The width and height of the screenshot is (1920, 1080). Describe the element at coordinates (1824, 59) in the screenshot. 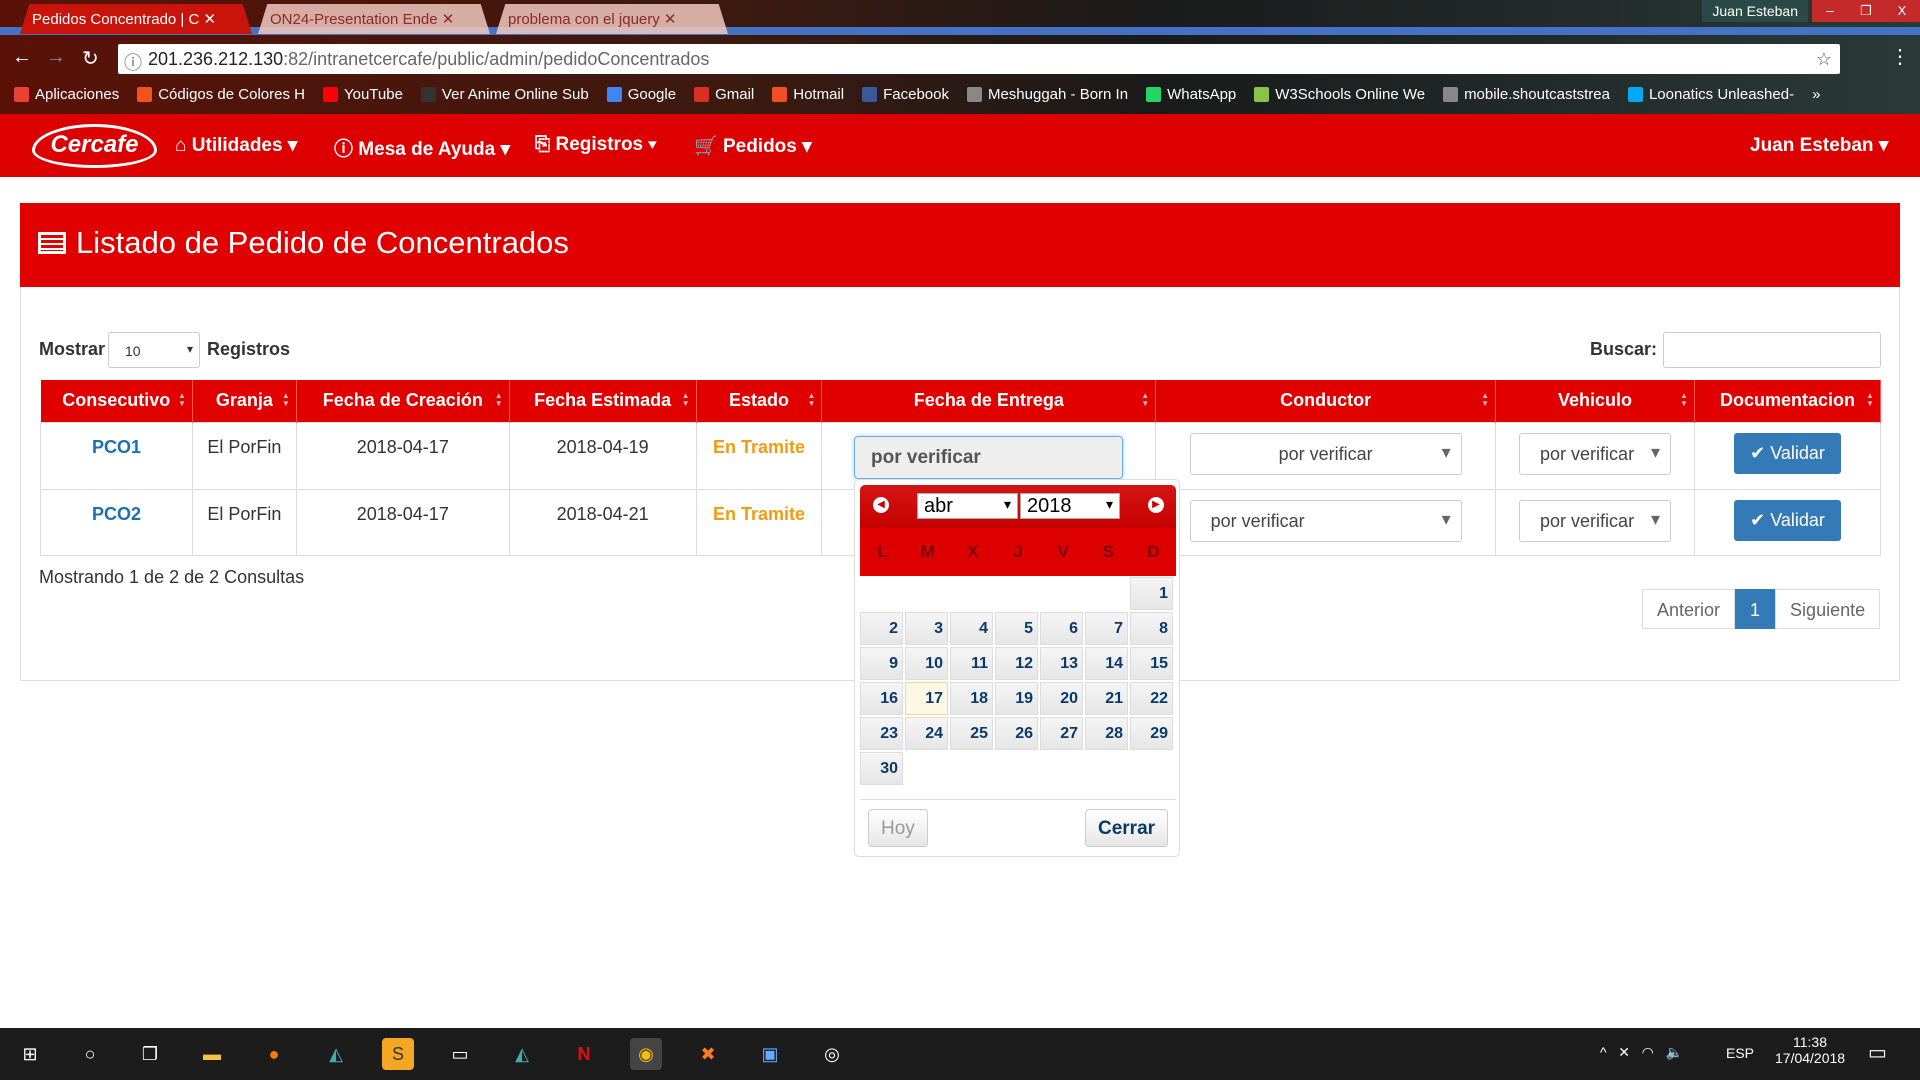

I see `star-icon: ☆` at that location.